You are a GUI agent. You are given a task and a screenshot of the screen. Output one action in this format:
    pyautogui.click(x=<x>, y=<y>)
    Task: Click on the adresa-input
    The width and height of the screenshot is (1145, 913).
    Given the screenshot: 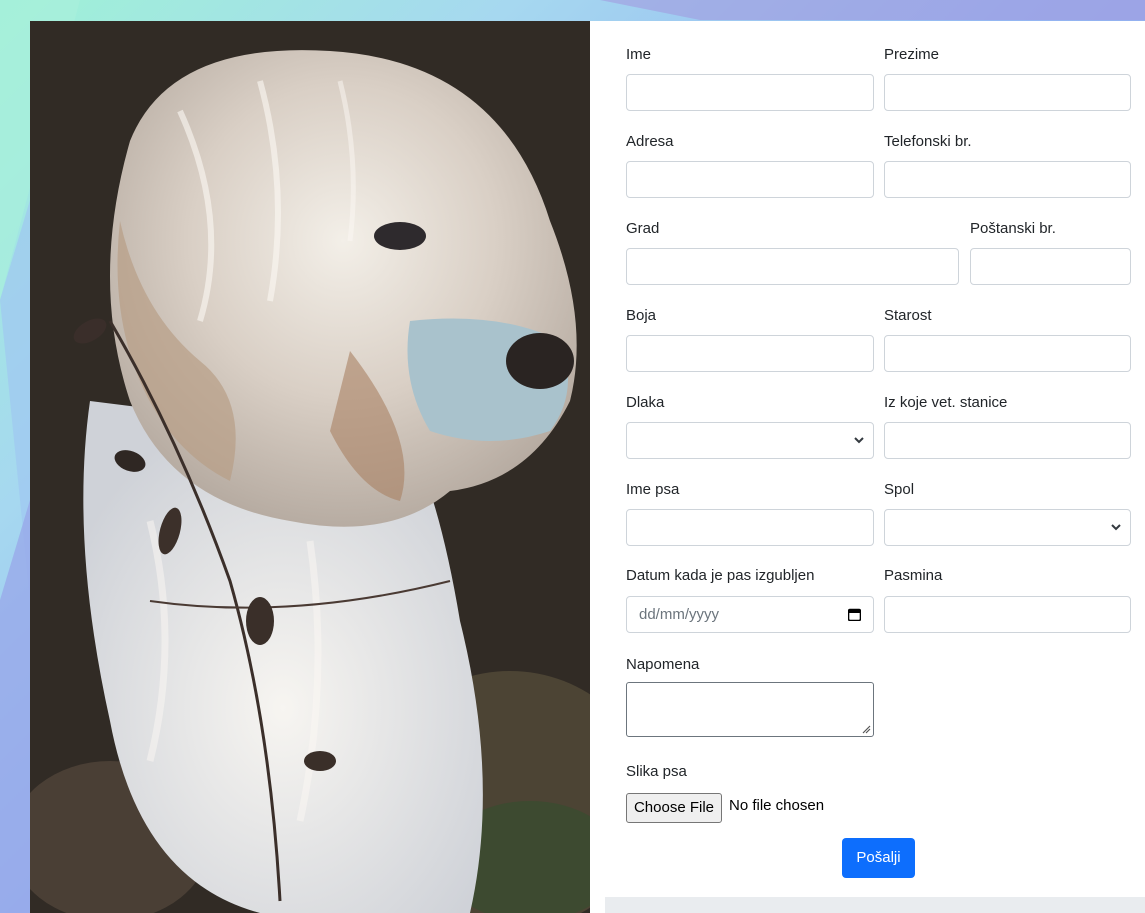 What is the action you would take?
    pyautogui.click(x=750, y=179)
    